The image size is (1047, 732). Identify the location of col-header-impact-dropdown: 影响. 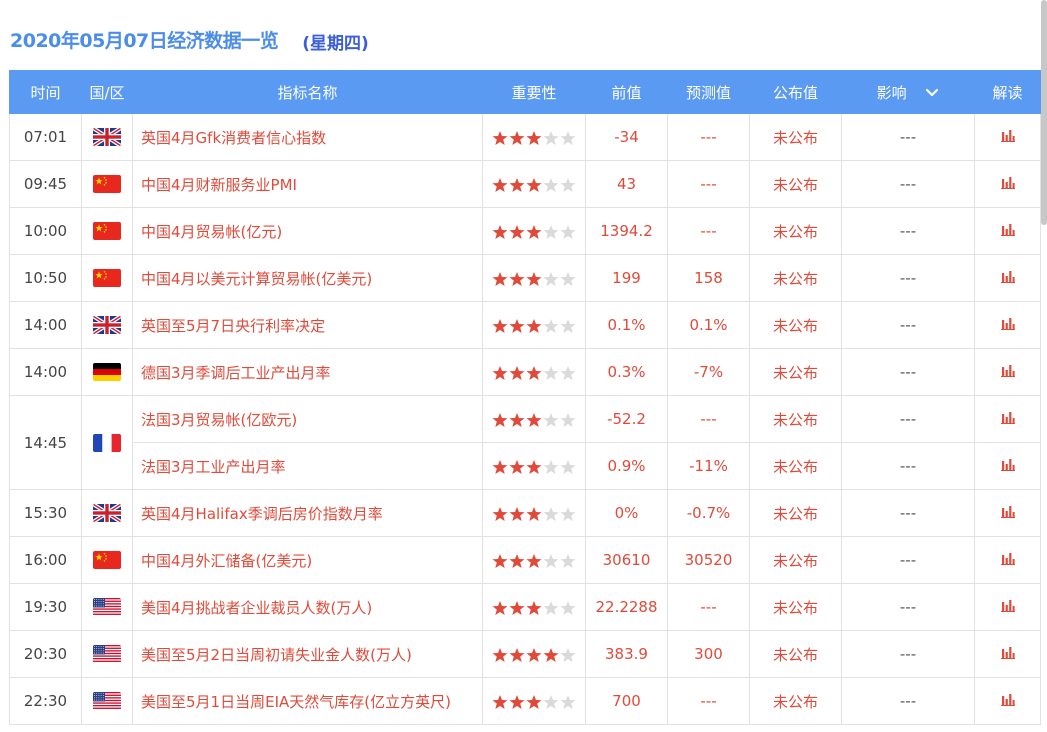
(908, 92).